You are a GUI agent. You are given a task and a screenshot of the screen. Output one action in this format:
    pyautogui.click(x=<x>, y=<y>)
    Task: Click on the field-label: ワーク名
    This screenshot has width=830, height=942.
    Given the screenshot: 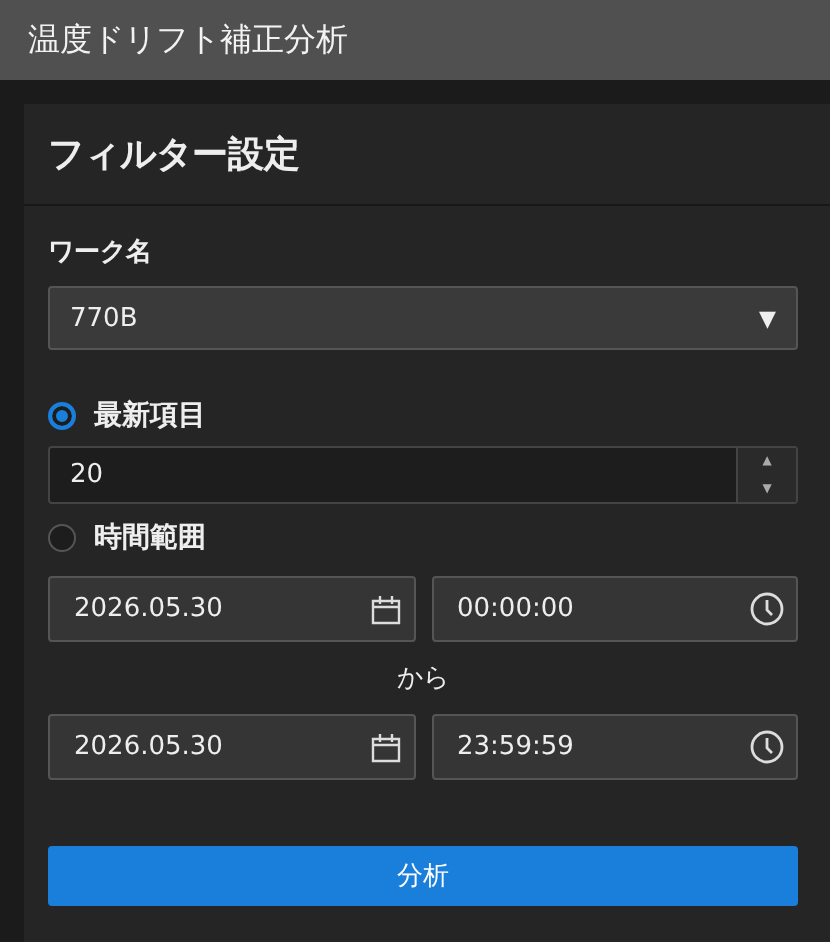 What is the action you would take?
    pyautogui.click(x=101, y=253)
    